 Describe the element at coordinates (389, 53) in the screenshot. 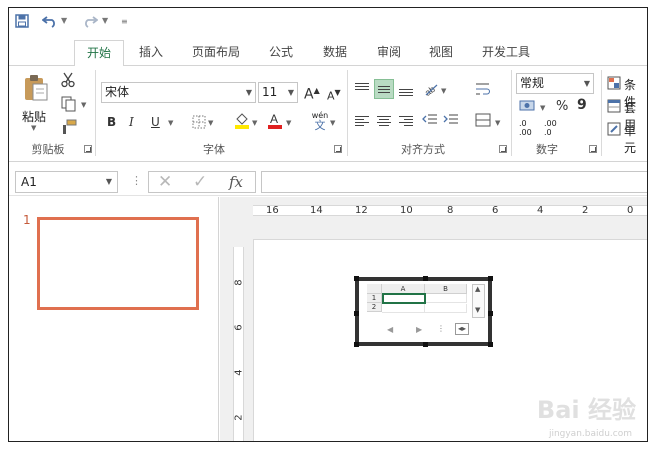

I see `tab-review: 审阅` at that location.